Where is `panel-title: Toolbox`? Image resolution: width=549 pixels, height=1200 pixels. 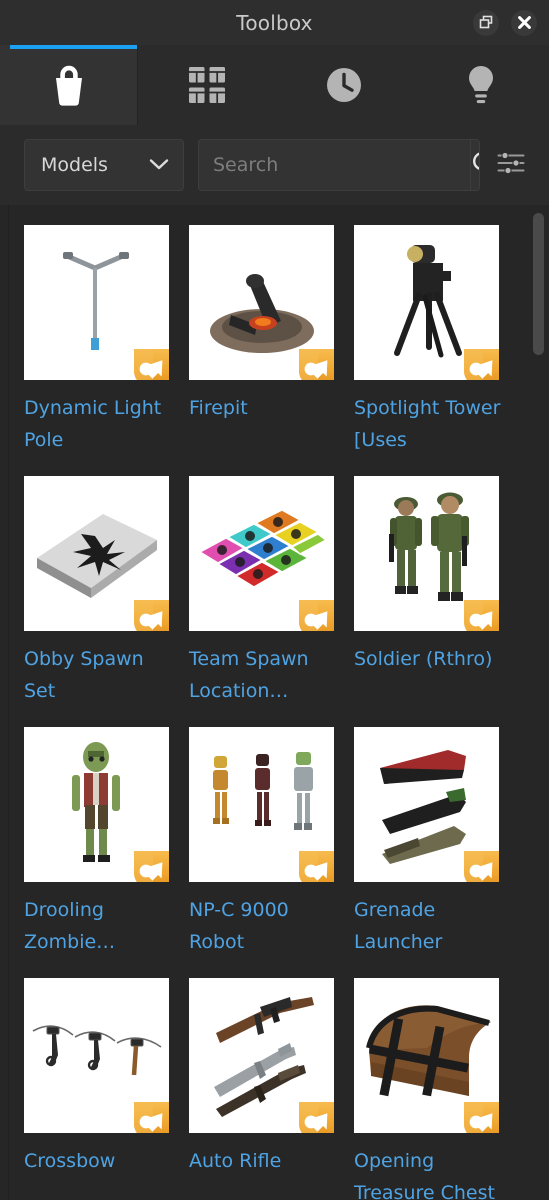 panel-title: Toolbox is located at coordinates (274, 22).